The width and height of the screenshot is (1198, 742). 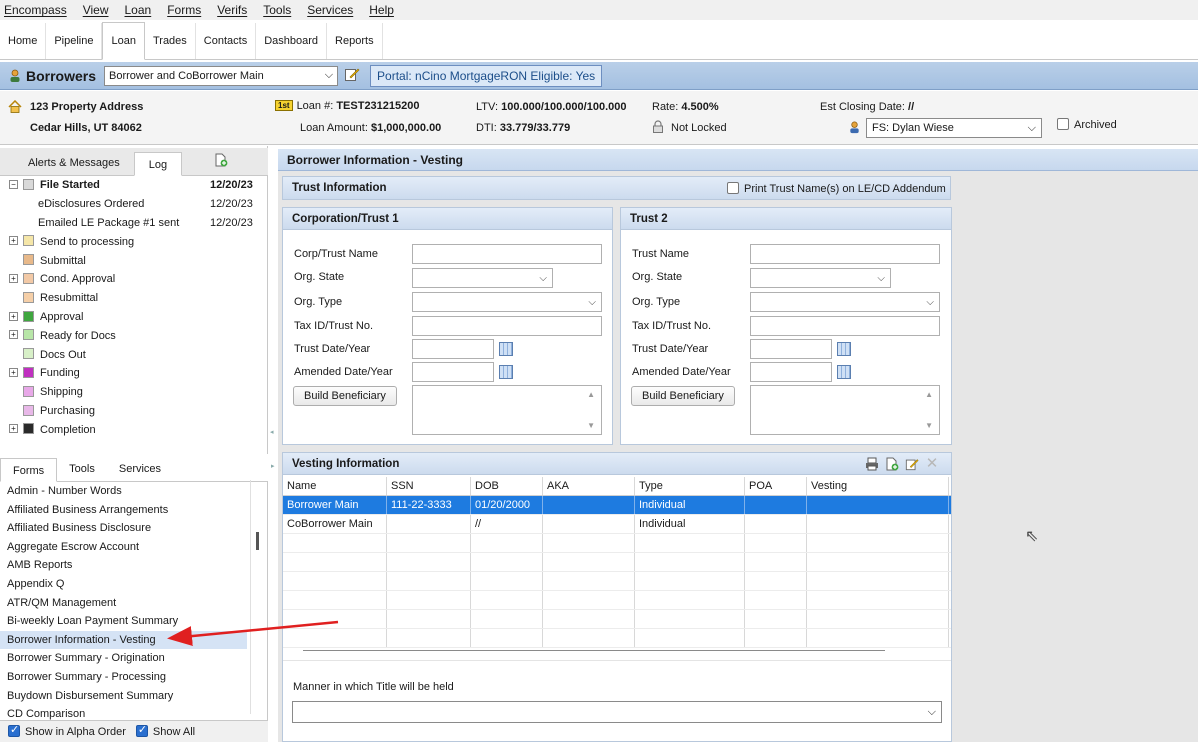 What do you see at coordinates (74, 41) in the screenshot?
I see `tab-pipeline: Pipeline` at bounding box center [74, 41].